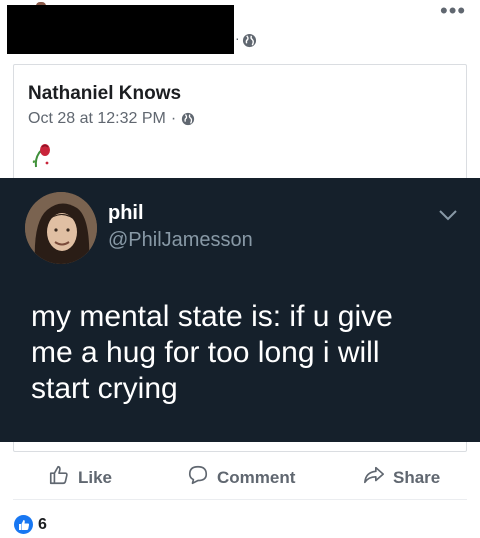  What do you see at coordinates (59, 477) in the screenshot?
I see `thumbs-up-icon` at bounding box center [59, 477].